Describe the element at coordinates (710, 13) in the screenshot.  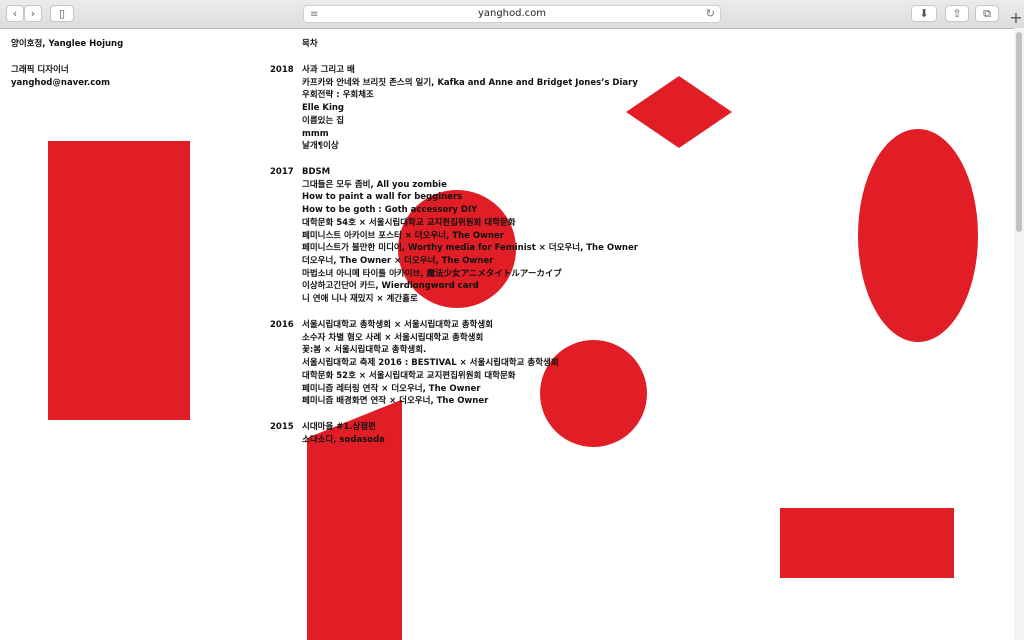
I see `reload-icon: ↻` at that location.